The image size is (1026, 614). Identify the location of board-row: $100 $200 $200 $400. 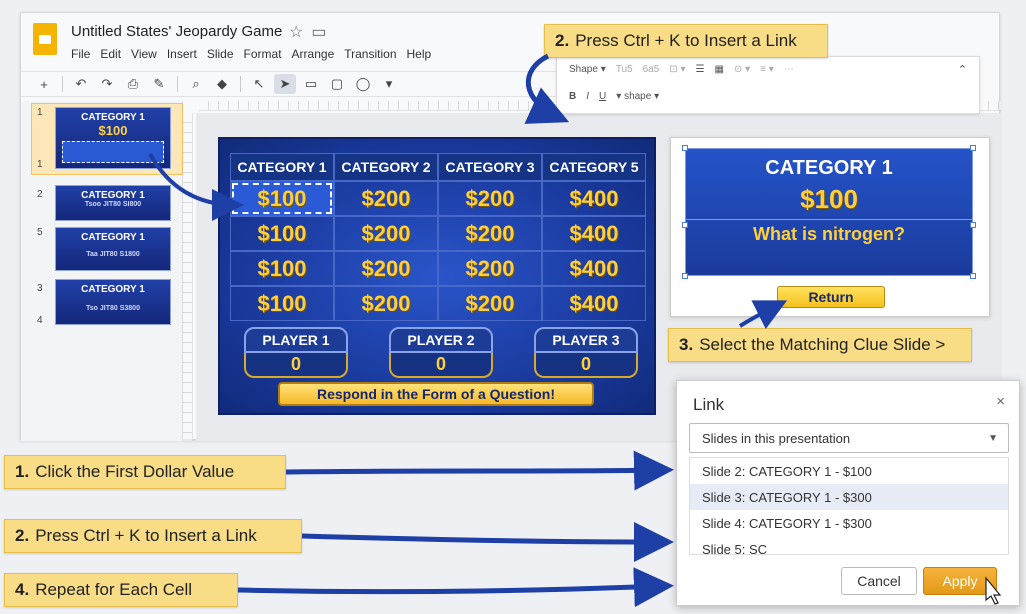
(438, 198).